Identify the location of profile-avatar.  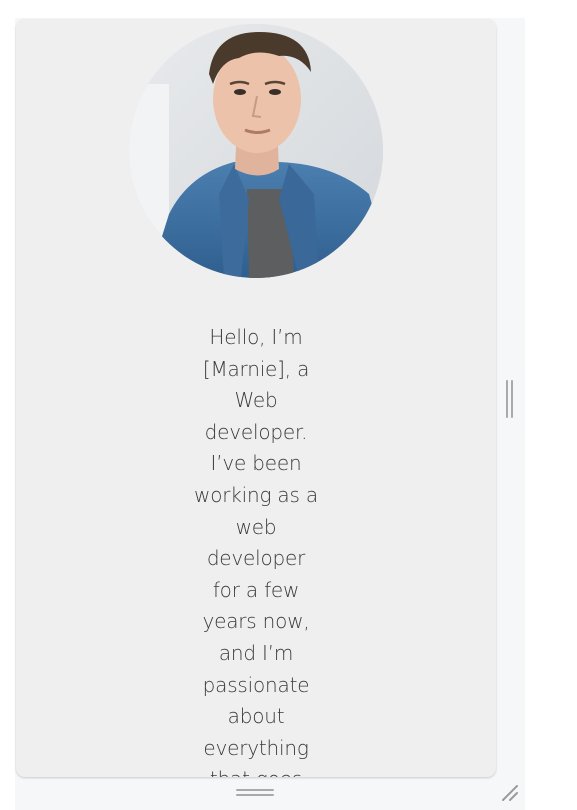
(256, 151).